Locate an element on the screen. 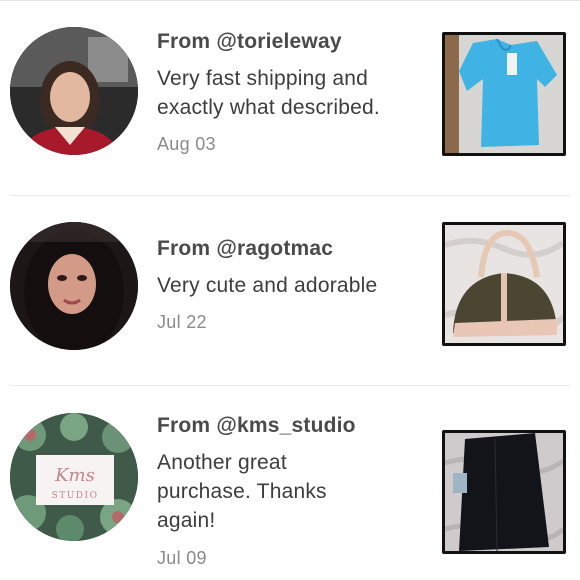 Image resolution: width=580 pixels, height=580 pixels. handbag-photo-icon is located at coordinates (504, 284).